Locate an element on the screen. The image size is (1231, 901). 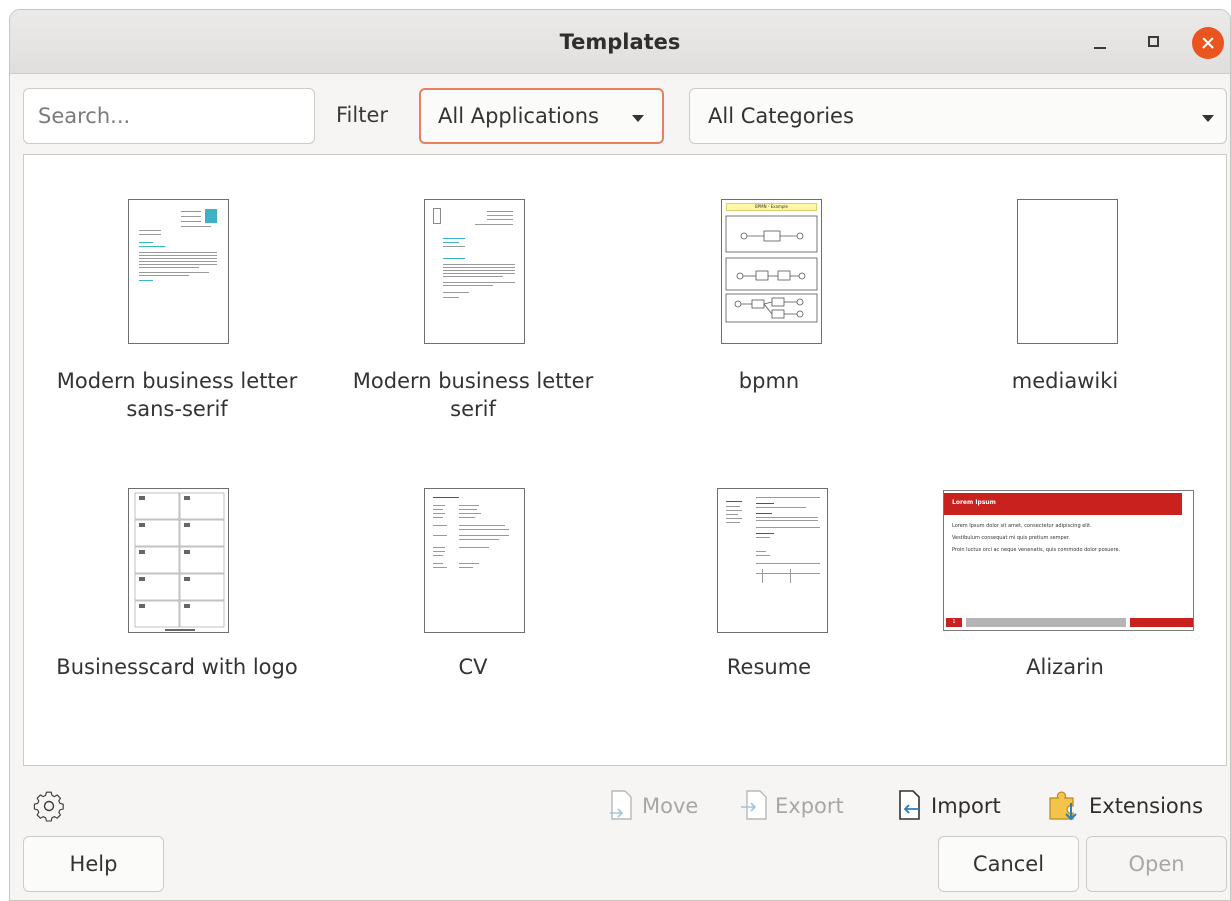
template-label-line: mediawiki is located at coordinates (1065, 381).